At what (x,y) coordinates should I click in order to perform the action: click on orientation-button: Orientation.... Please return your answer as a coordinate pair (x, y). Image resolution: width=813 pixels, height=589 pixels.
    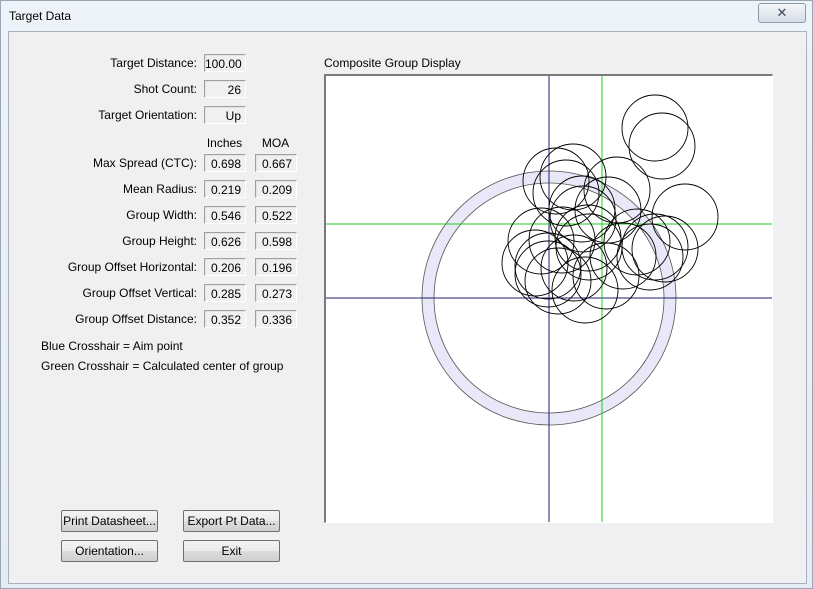
    Looking at the image, I should click on (109, 551).